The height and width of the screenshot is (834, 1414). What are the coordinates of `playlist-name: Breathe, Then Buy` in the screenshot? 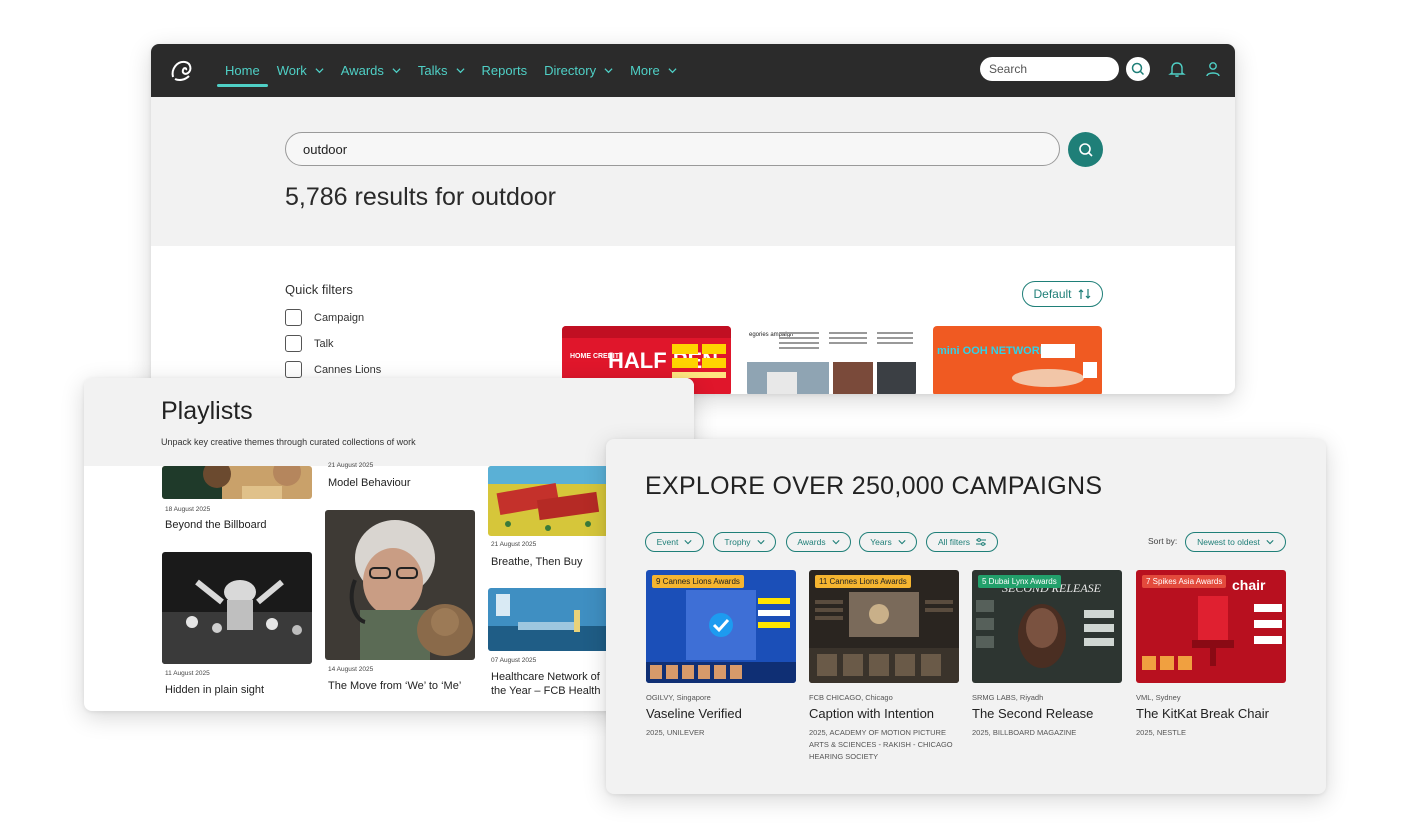 It's located at (537, 562).